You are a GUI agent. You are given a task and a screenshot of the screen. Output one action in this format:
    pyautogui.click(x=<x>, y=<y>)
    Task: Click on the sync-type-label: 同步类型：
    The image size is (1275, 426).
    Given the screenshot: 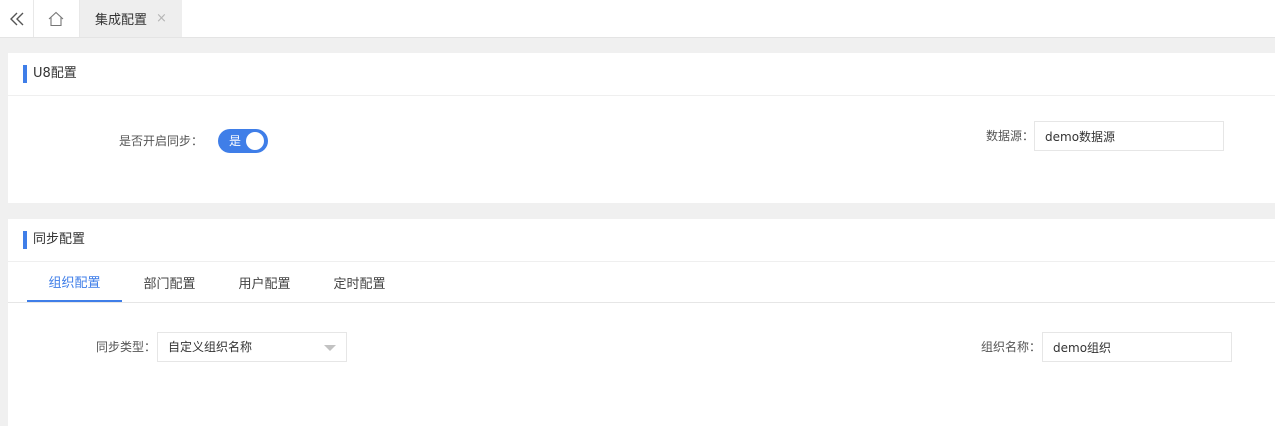 What is the action you would take?
    pyautogui.click(x=126, y=347)
    